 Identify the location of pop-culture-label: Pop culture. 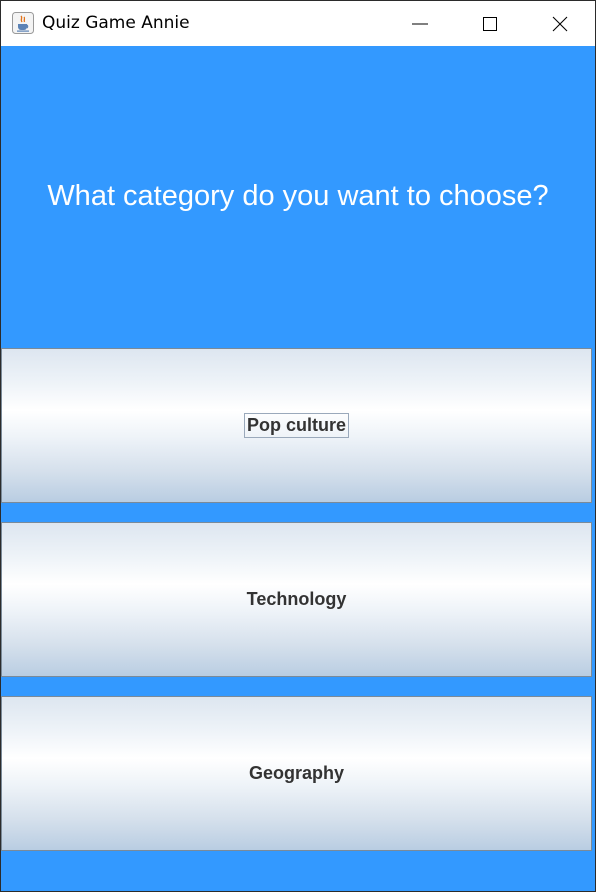
(296, 425).